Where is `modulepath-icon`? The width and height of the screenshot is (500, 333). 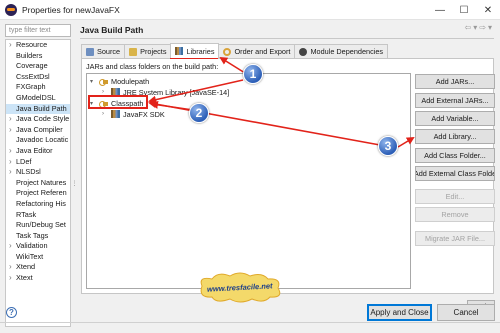
modulepath-icon is located at coordinates (103, 82).